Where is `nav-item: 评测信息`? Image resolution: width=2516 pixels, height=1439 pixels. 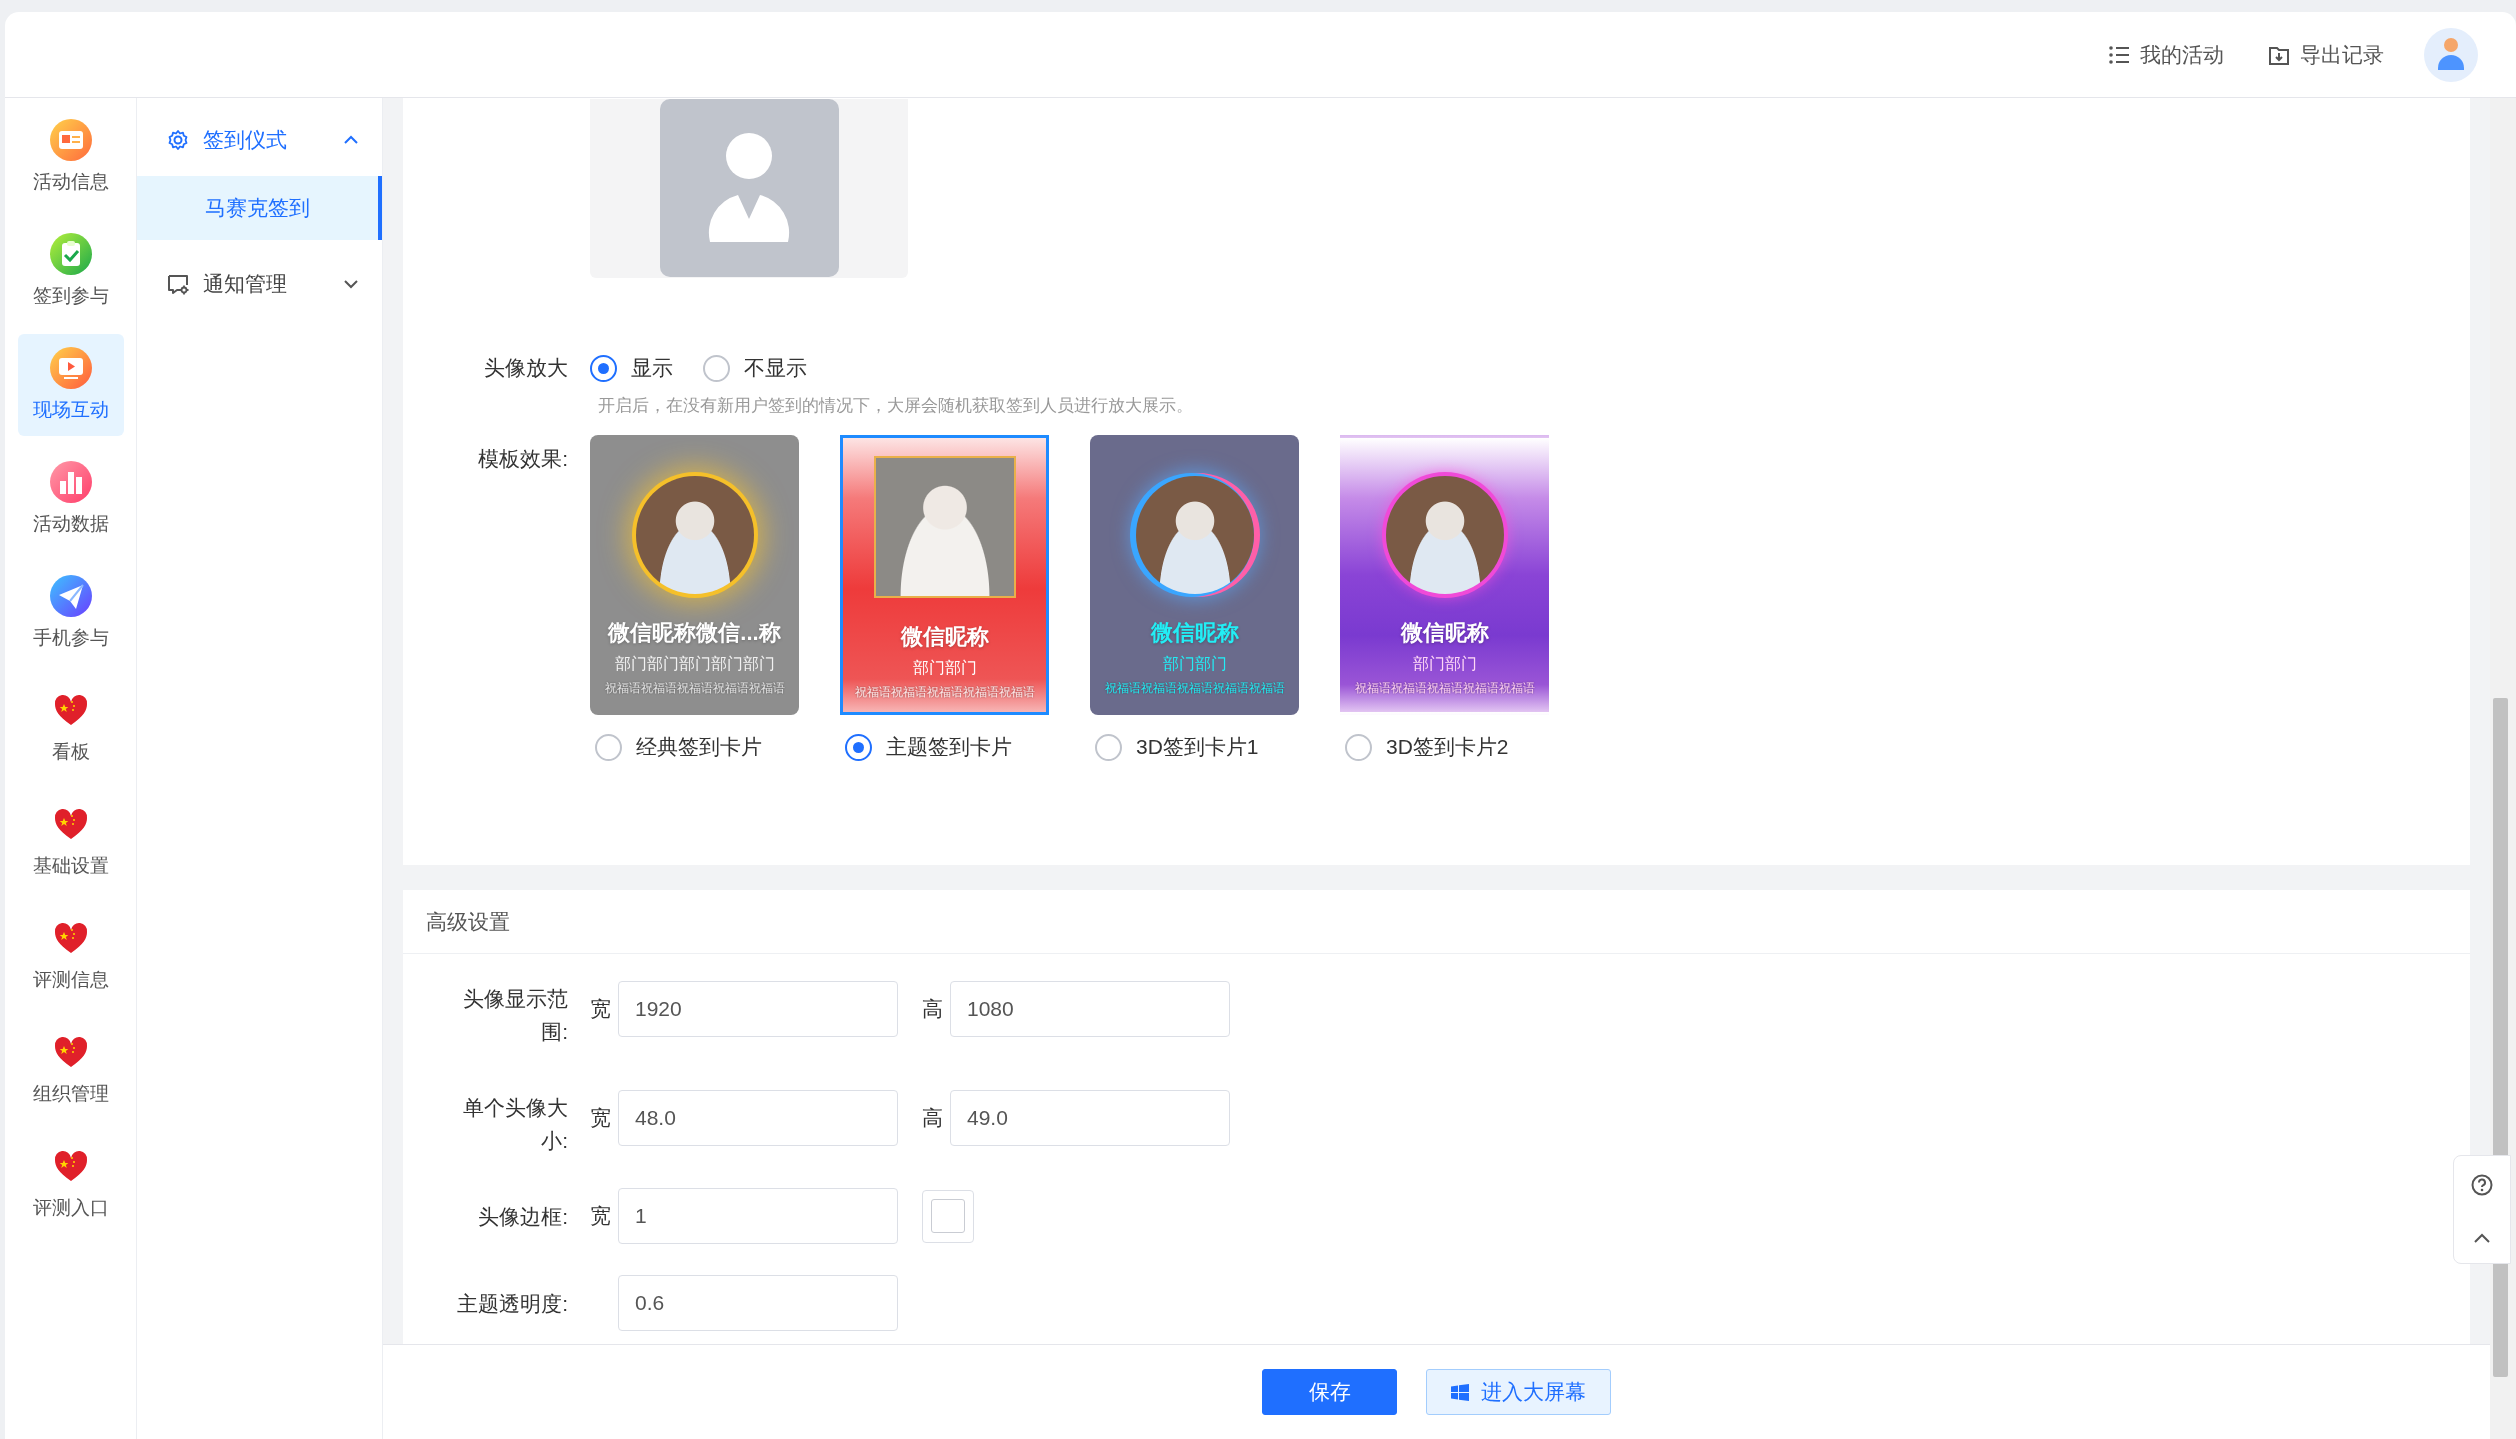 nav-item: 评测信息 is located at coordinates (70, 955).